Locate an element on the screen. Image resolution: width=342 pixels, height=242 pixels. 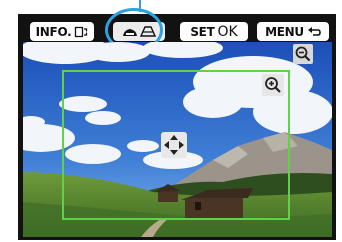
trim-rotate-icon is located at coordinates (81, 31).